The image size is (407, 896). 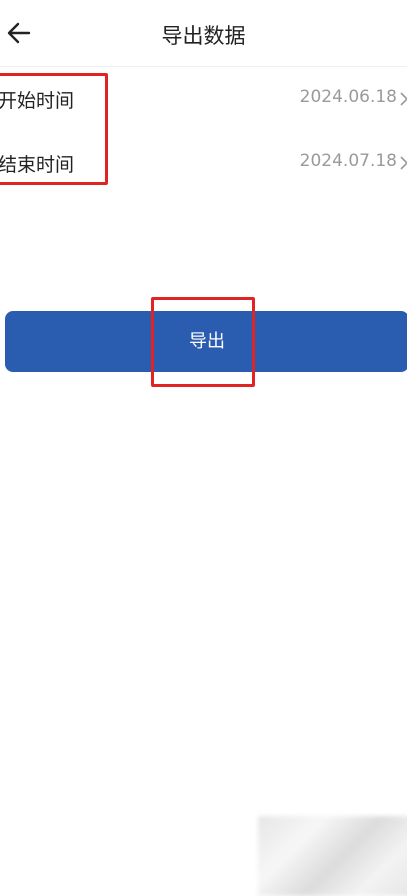 I want to click on start-time-label: 开始时间, so click(x=37, y=101).